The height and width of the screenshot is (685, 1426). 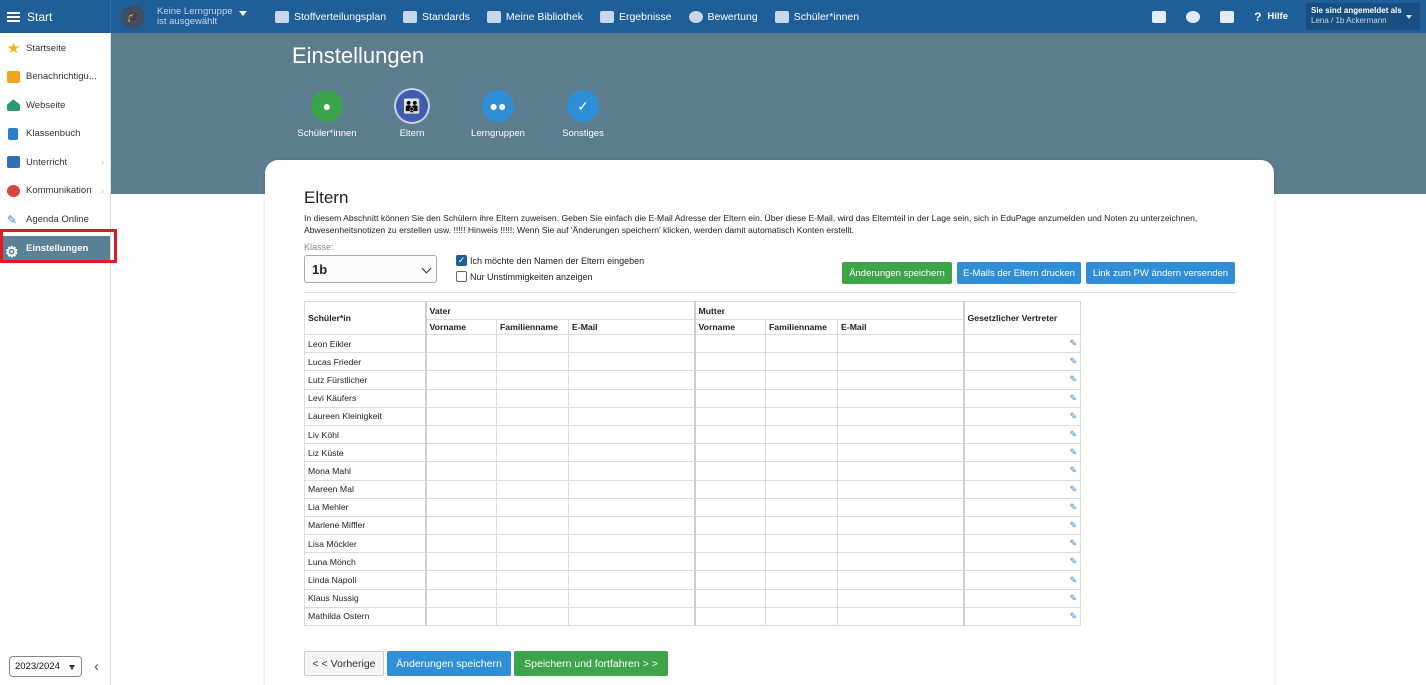 I want to click on sidebar-item-unterricht: Unterricht ›, so click(x=55, y=162).